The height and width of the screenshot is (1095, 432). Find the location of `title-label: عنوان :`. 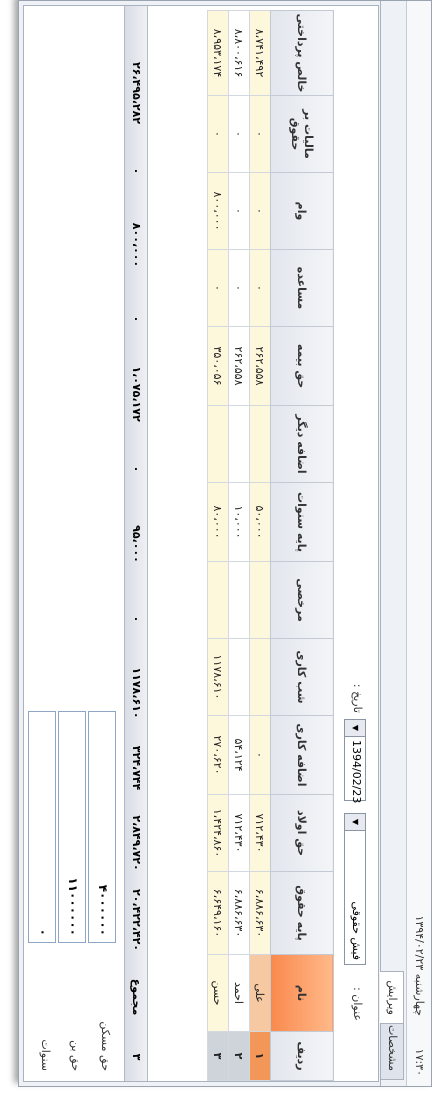

title-label: عنوان : is located at coordinates (357, 1004).